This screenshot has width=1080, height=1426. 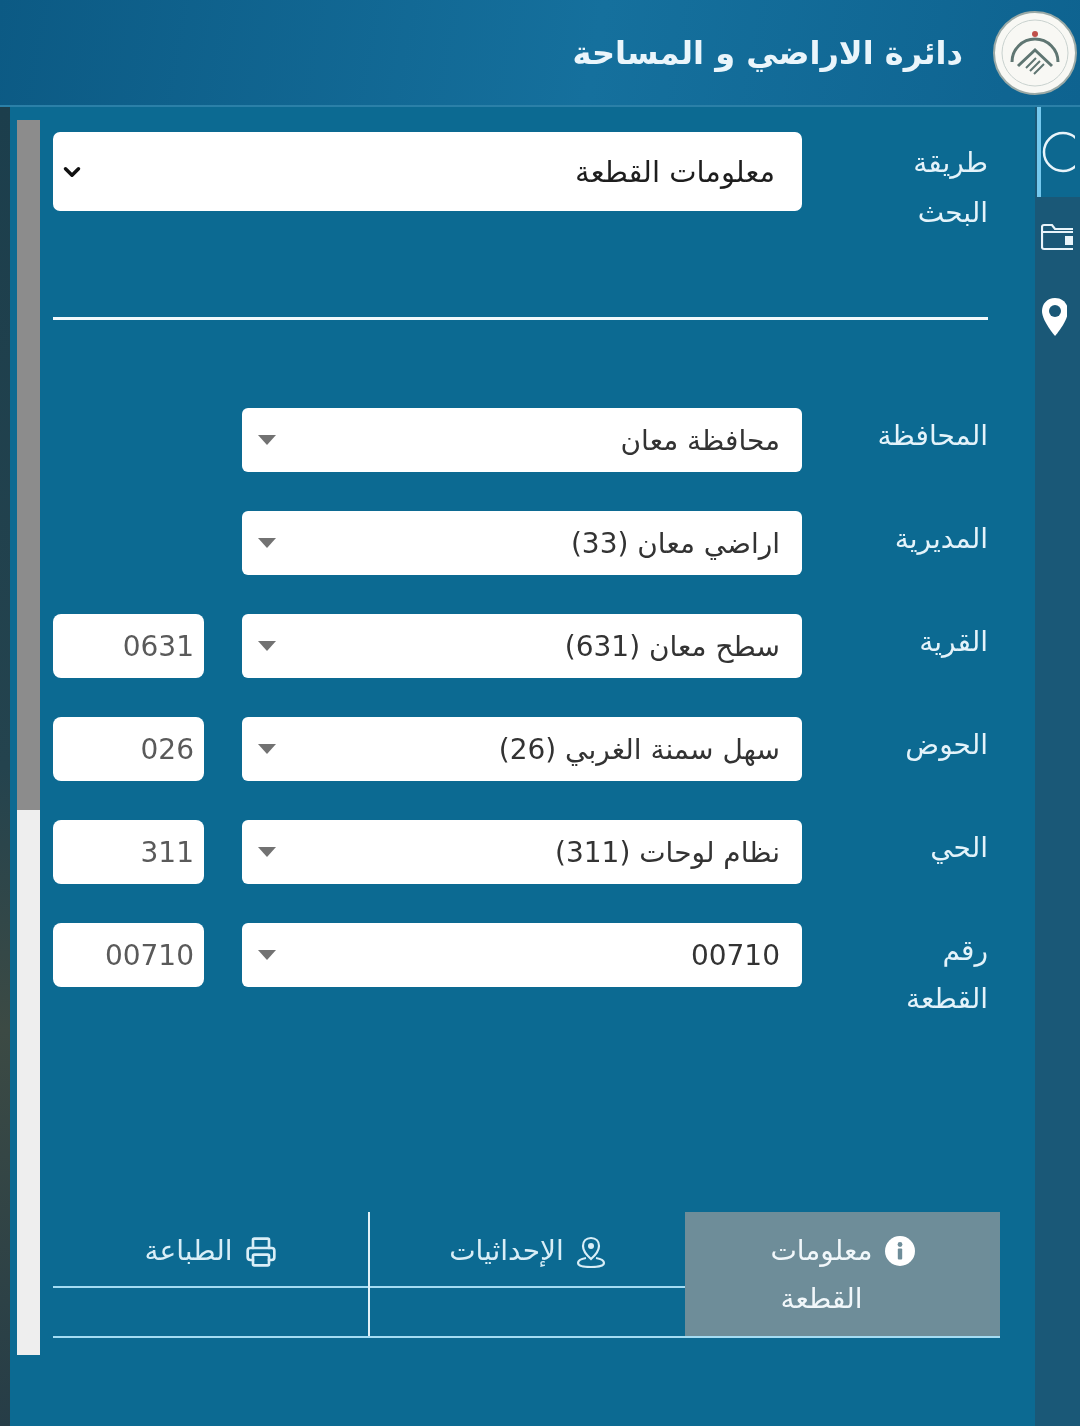 What do you see at coordinates (522, 543) in the screenshot?
I see `dropdown: اراضي معان (33)` at bounding box center [522, 543].